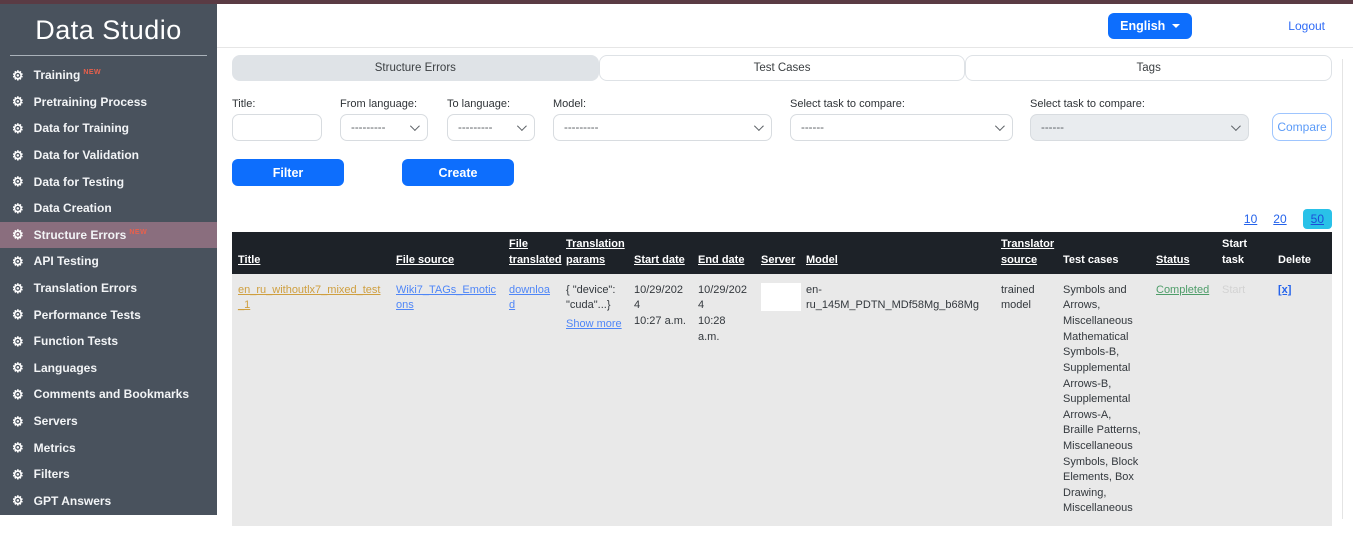 The image size is (1353, 559). I want to click on title-filter-group: Title:, so click(277, 119).